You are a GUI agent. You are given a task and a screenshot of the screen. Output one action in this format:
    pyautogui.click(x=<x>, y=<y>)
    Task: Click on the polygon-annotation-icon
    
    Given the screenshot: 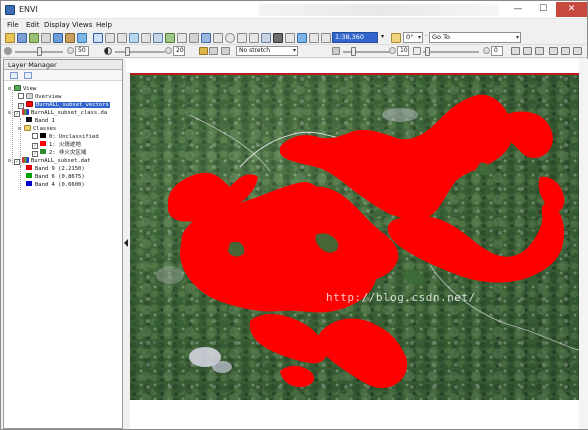 What is the action you would take?
    pyautogui.click(x=242, y=38)
    